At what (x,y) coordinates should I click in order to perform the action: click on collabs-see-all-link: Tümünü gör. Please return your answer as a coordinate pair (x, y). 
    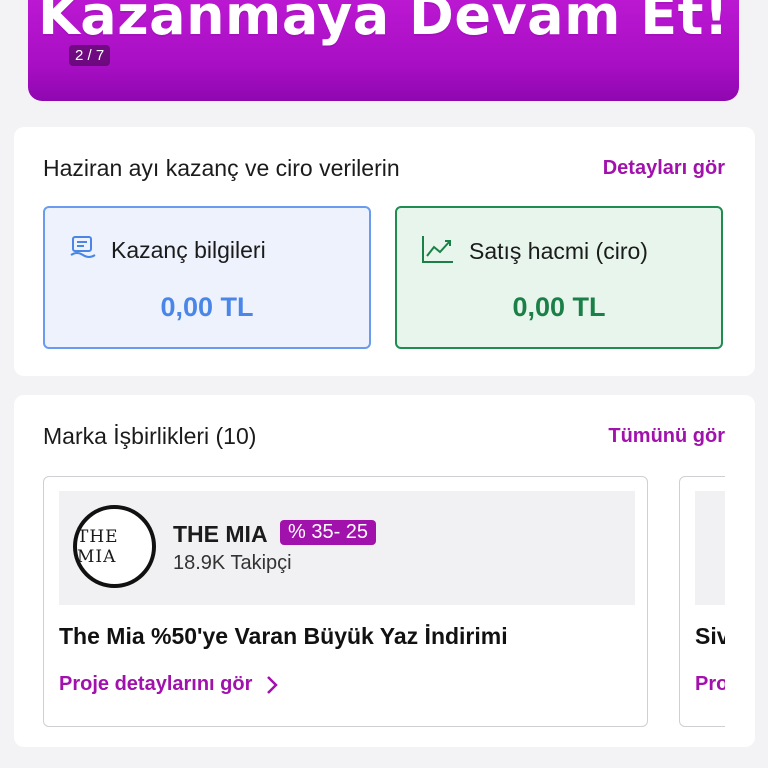
    Looking at the image, I should click on (666, 436).